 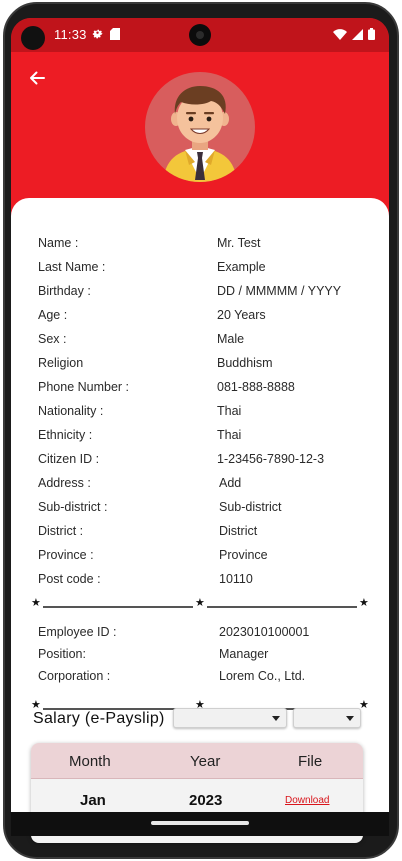 What do you see at coordinates (64, 291) in the screenshot?
I see `profile-label: Birthday :` at bounding box center [64, 291].